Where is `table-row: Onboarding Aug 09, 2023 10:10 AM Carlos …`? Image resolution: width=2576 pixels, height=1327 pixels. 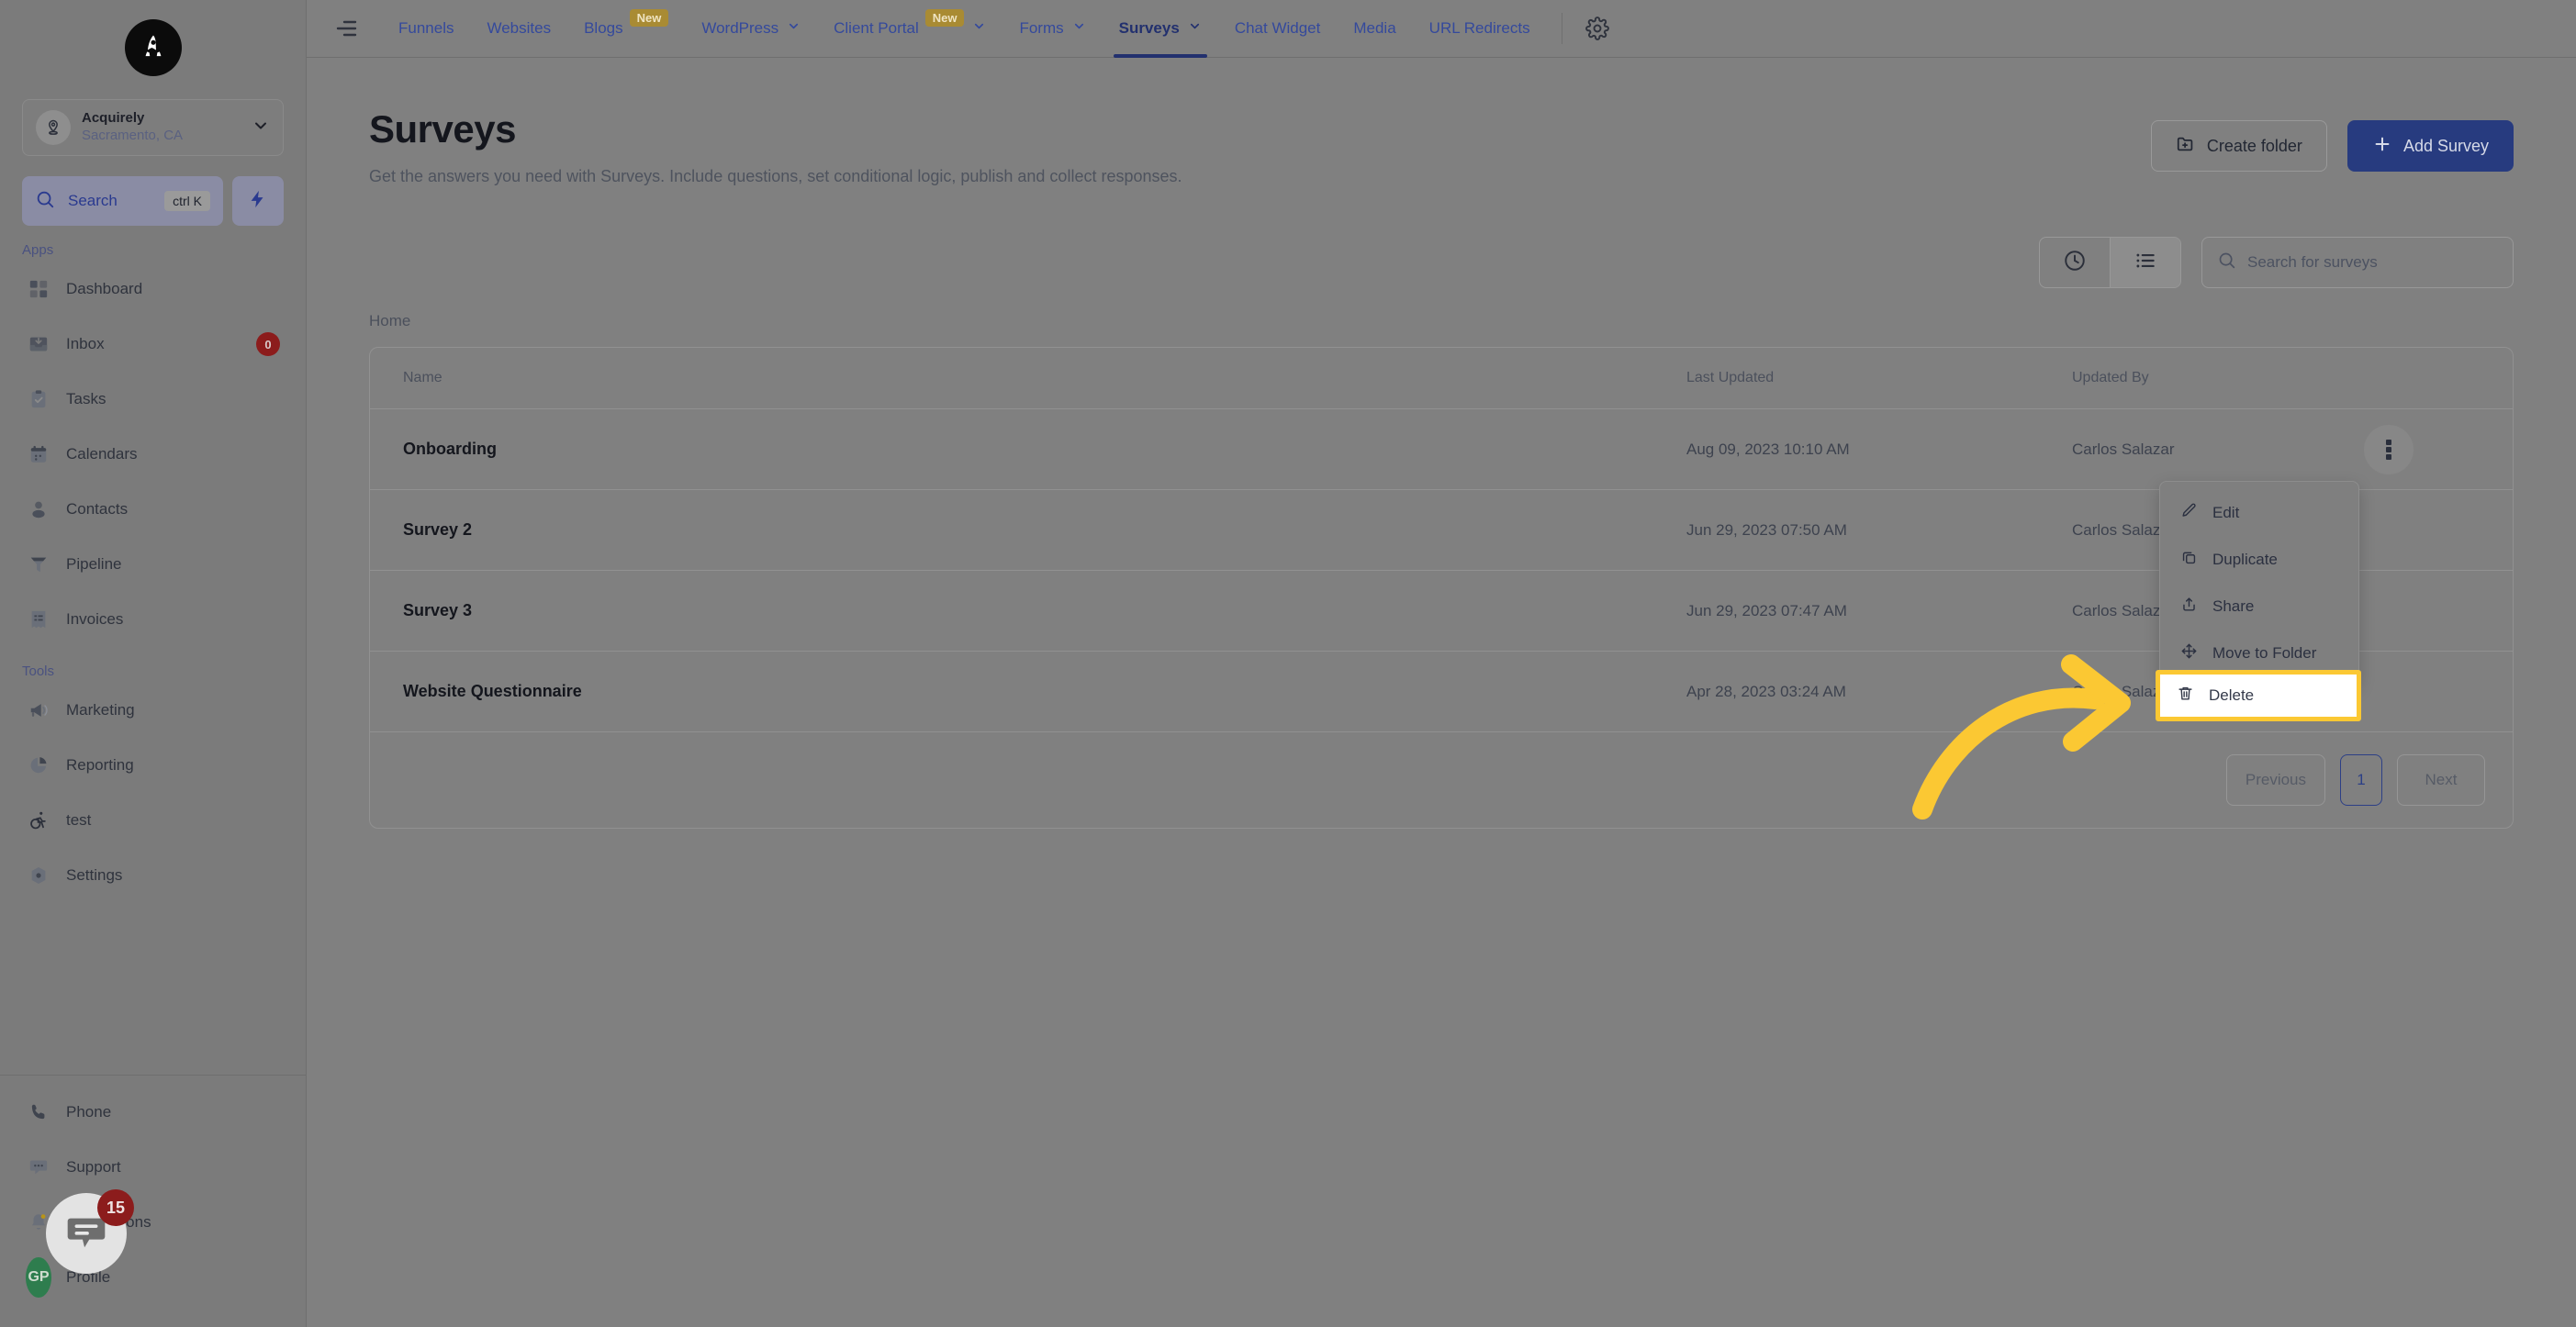 table-row: Onboarding Aug 09, 2023 10:10 AM Carlos … is located at coordinates (1441, 449).